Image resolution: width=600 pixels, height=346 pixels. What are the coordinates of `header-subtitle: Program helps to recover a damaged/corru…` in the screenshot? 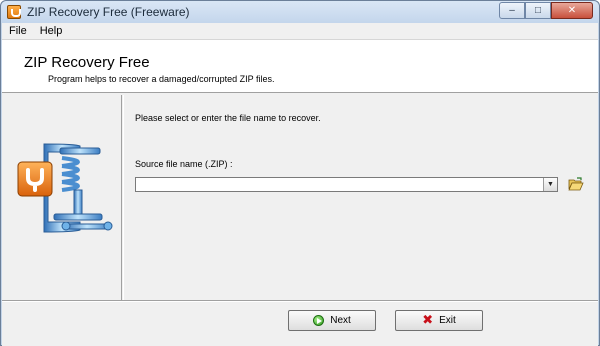 It's located at (161, 79).